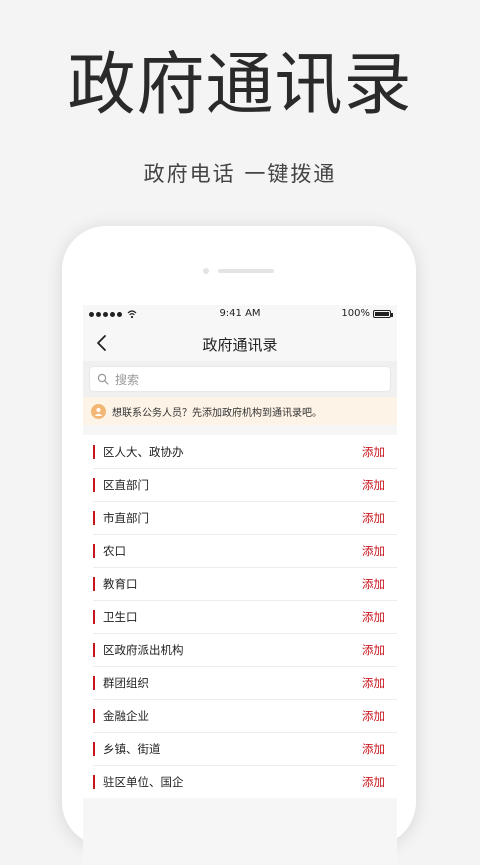 The width and height of the screenshot is (480, 865). I want to click on list-item: 驻区单位、国企 添加, so click(240, 781).